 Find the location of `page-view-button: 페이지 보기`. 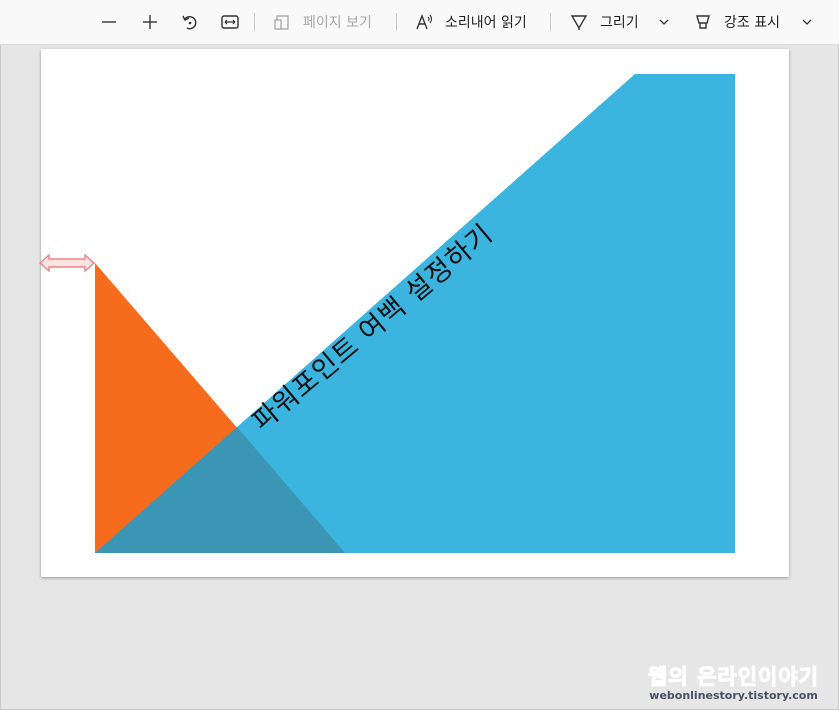

page-view-button: 페이지 보기 is located at coordinates (323, 22).